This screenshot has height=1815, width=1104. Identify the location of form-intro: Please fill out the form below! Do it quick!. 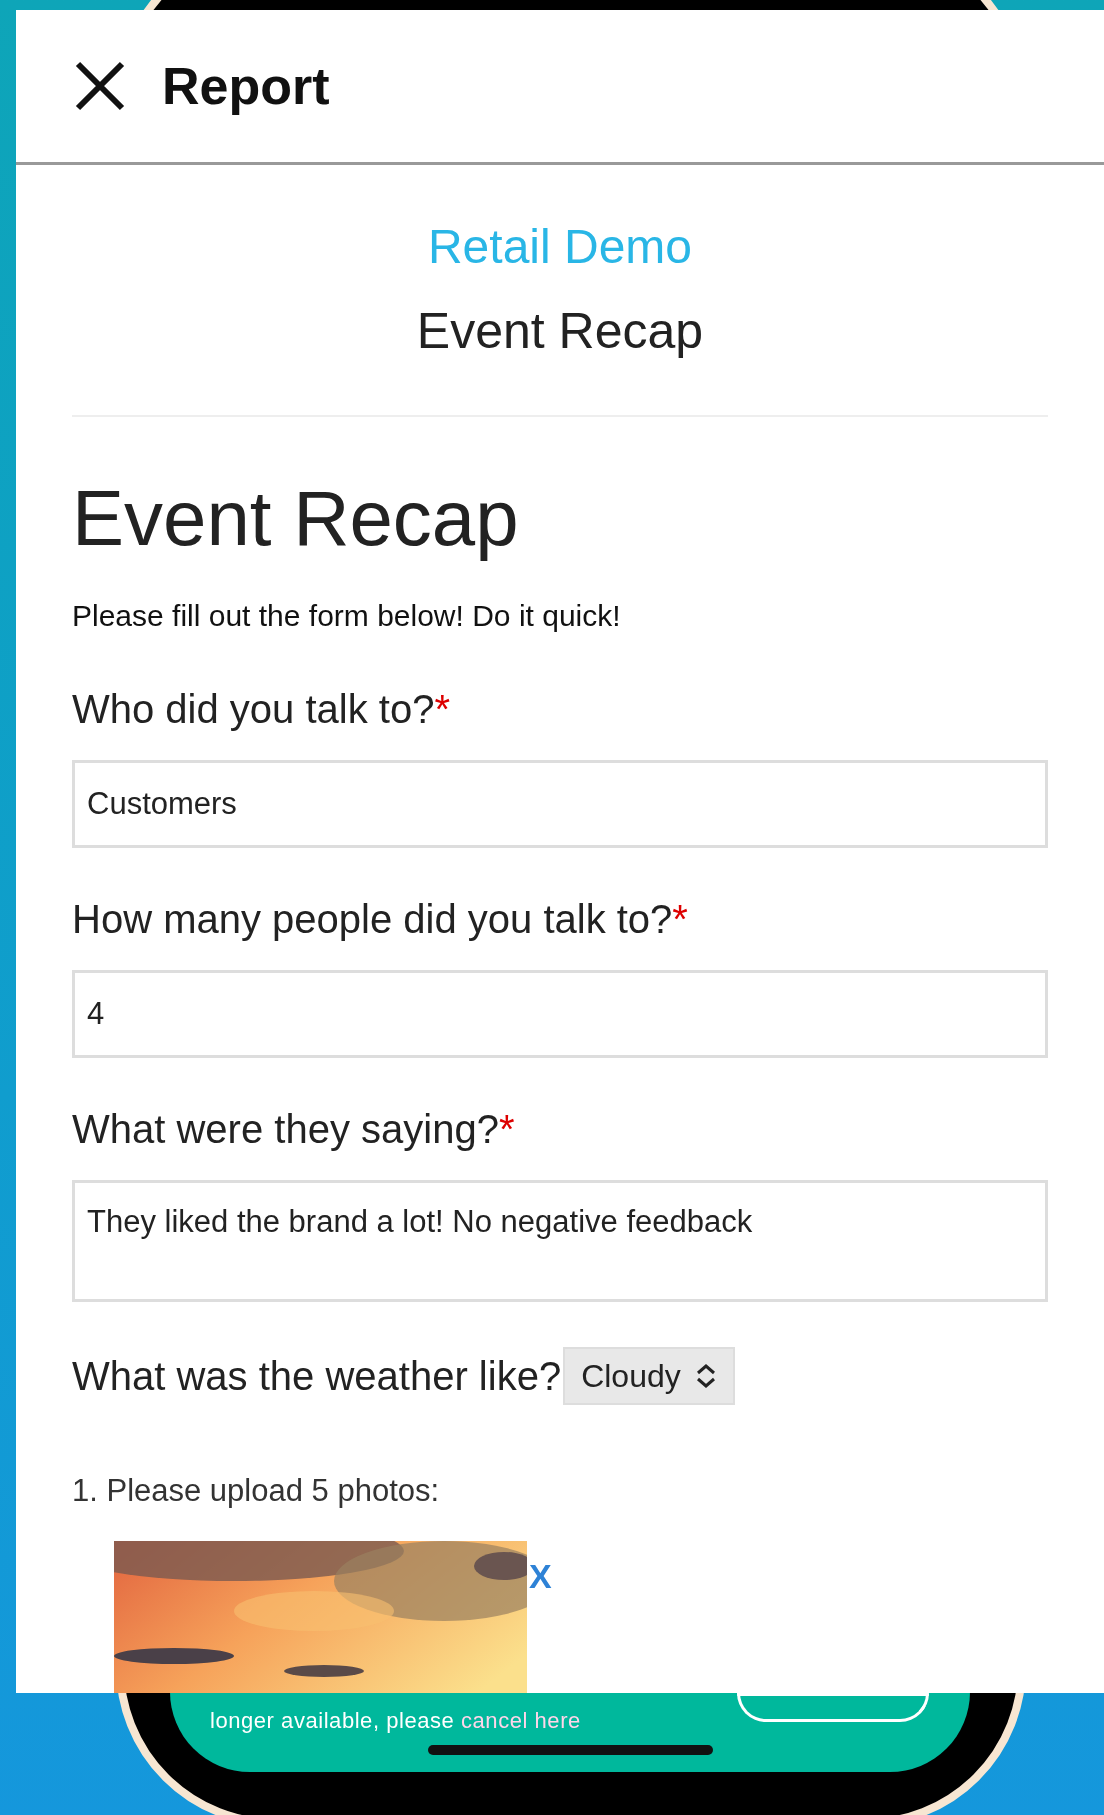
(347, 616).